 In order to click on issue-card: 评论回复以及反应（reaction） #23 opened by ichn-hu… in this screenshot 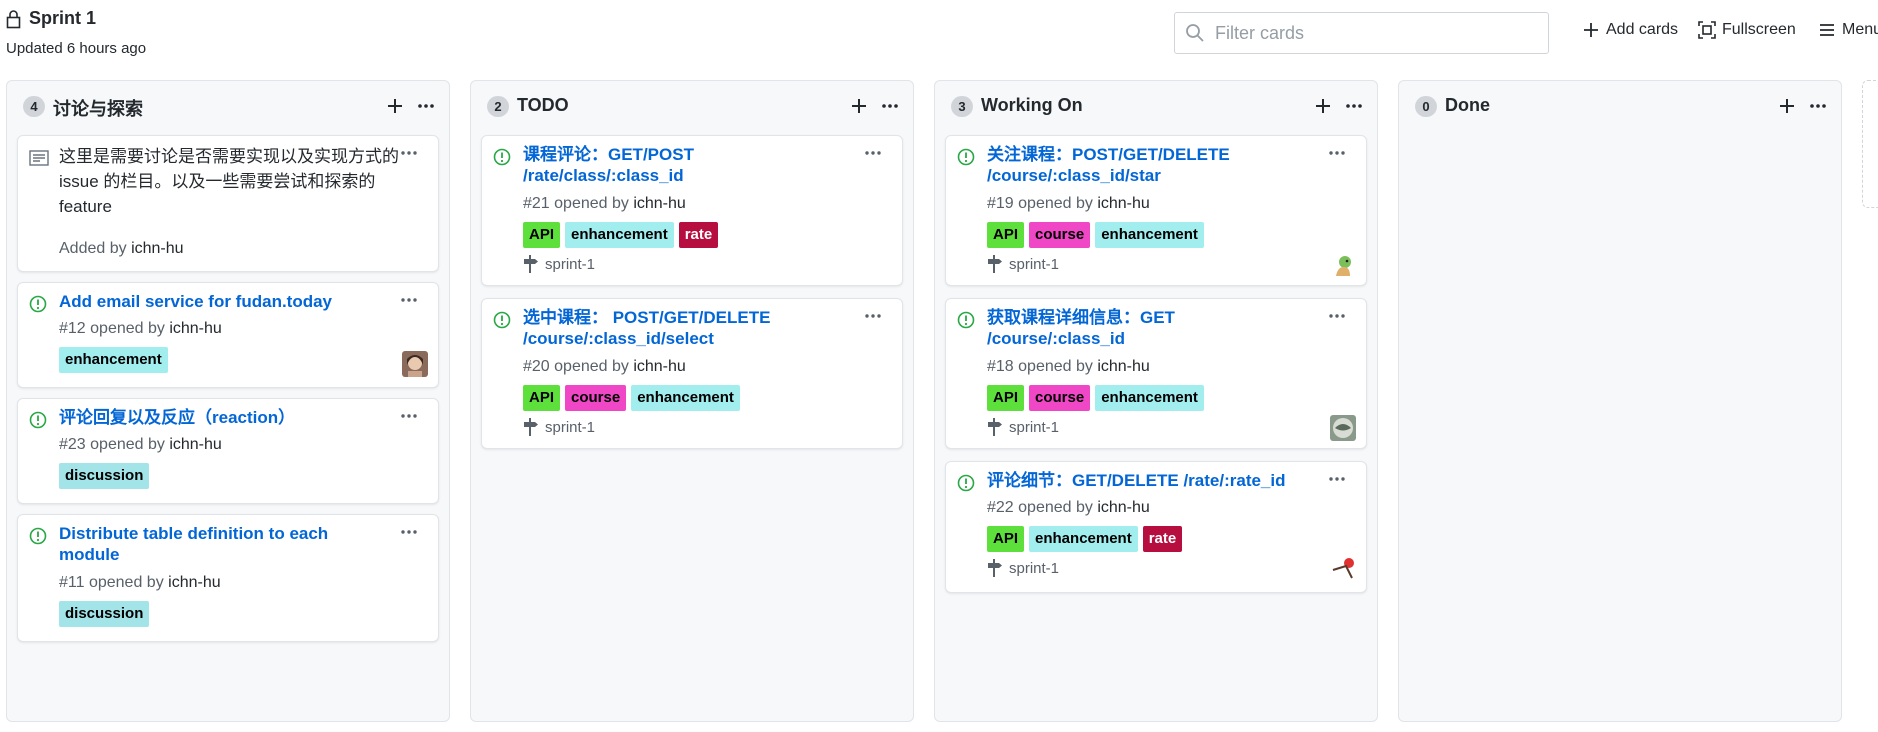, I will do `click(228, 451)`.